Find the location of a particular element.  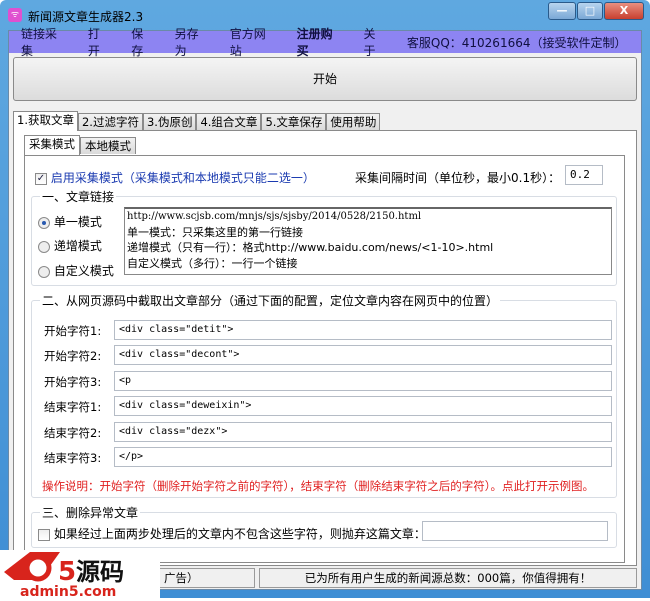

end-char-2-input: <div class="dezx"> is located at coordinates (363, 432).